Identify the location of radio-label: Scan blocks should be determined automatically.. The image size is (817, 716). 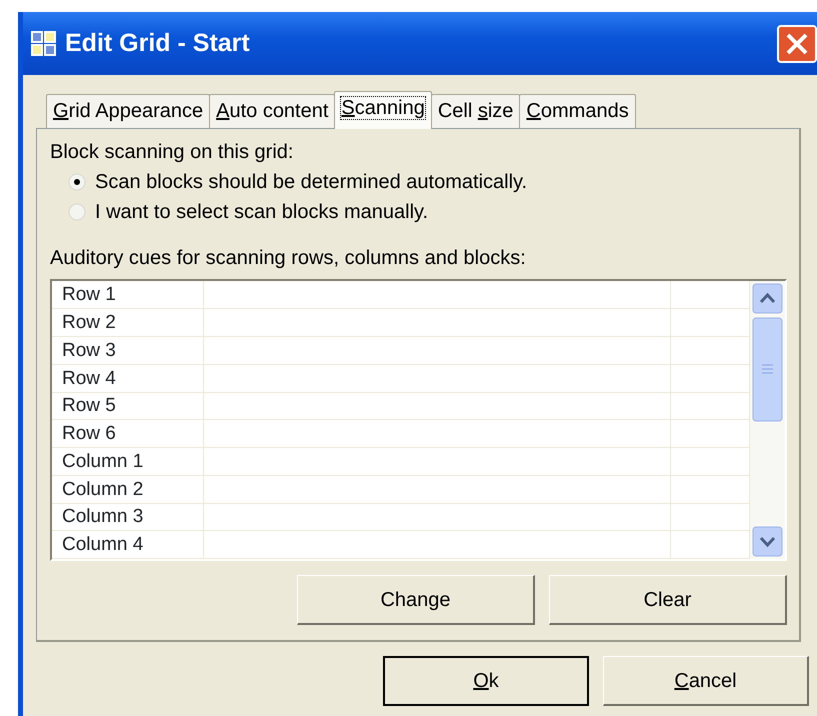
(311, 182).